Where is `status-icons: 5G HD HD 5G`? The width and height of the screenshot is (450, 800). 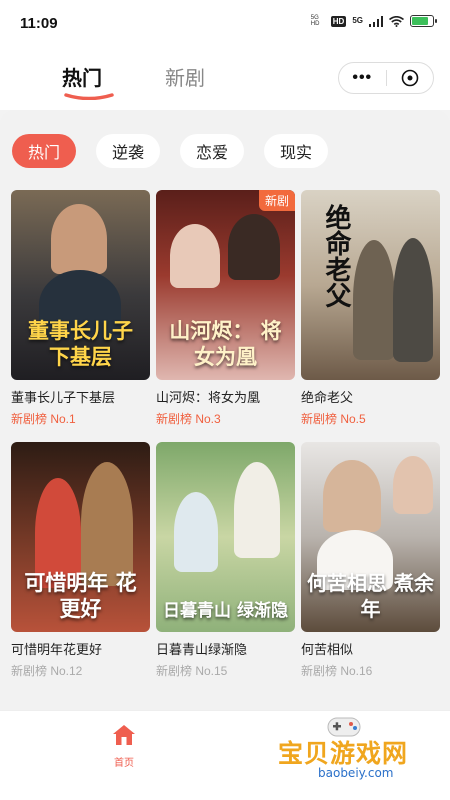
status-icons: 5G HD HD 5G is located at coordinates (373, 21).